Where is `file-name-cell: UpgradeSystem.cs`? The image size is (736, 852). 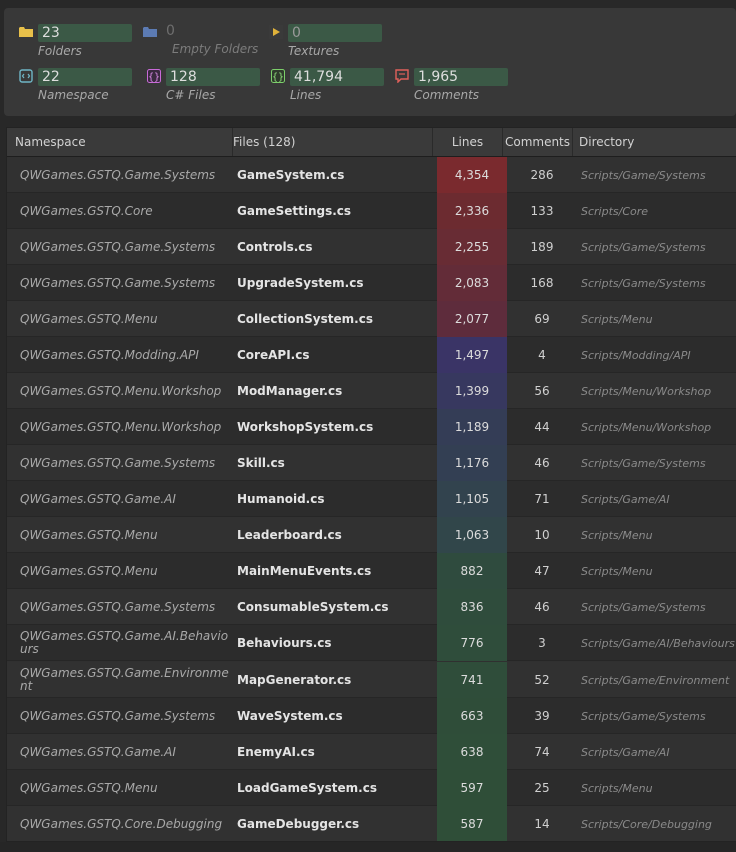
file-name-cell: UpgradeSystem.cs is located at coordinates (335, 283).